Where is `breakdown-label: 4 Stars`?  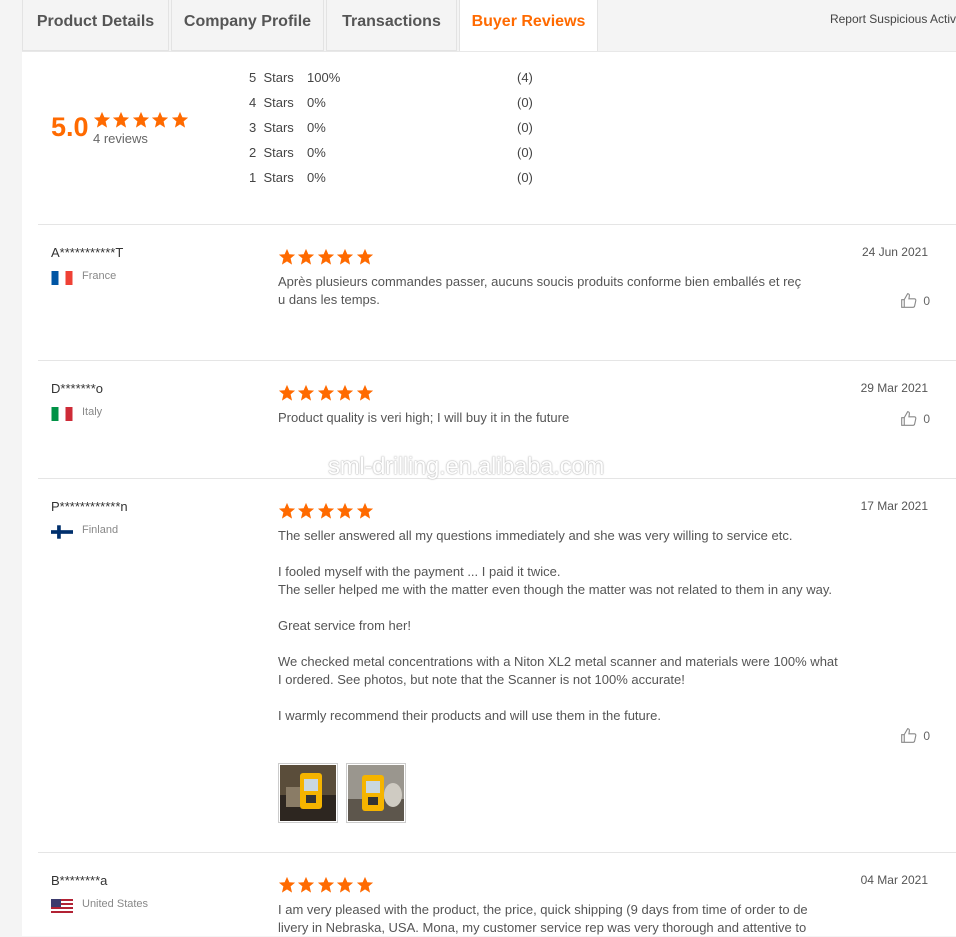
breakdown-label: 4 Stars is located at coordinates (271, 102).